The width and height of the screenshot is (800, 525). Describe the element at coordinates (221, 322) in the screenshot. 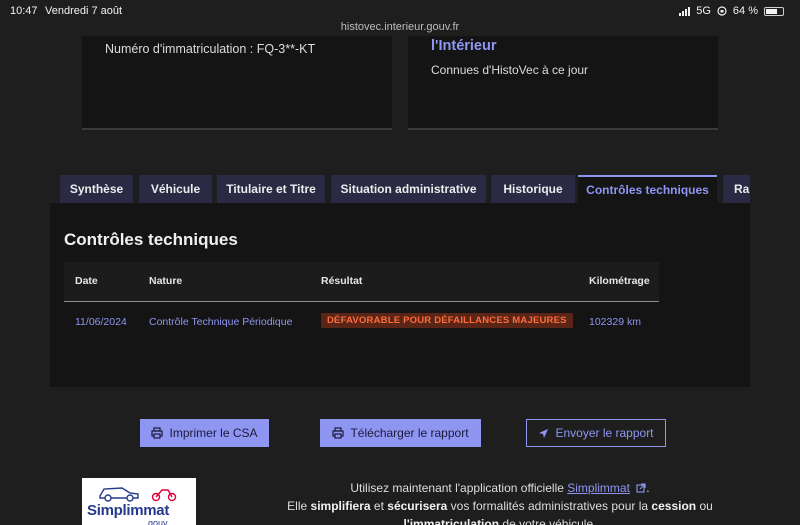

I see `row-nature: Contrôle Technique Périodique` at that location.